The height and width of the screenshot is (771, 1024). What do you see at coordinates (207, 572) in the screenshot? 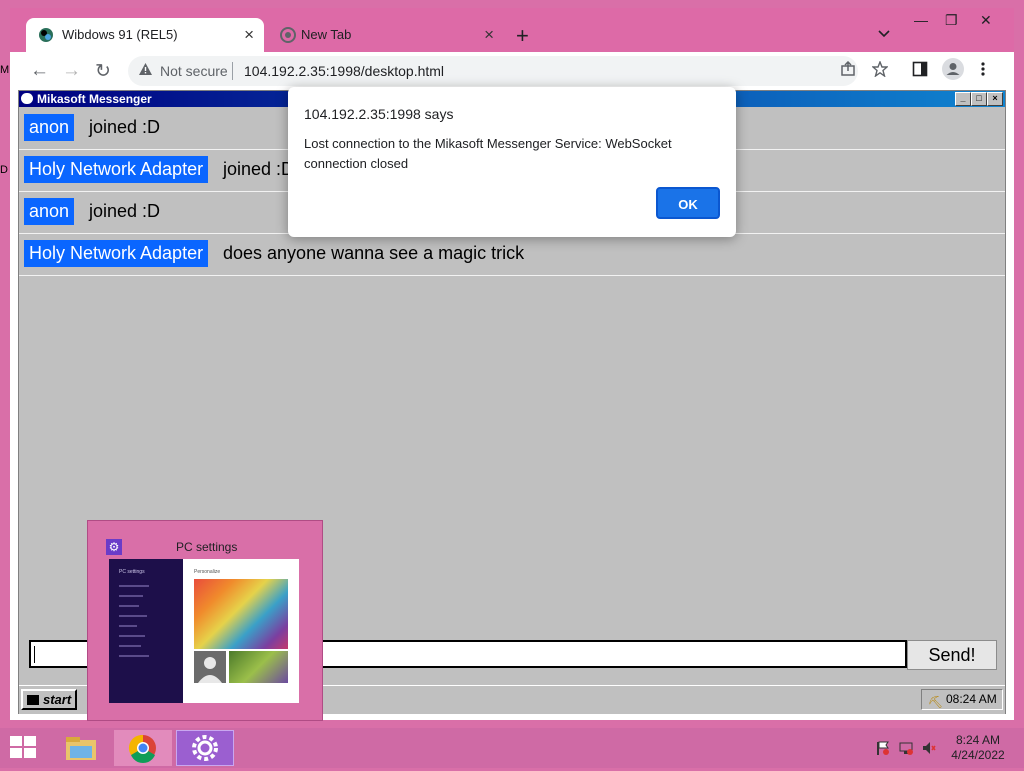
I see `preview-subheading: Personalize` at bounding box center [207, 572].